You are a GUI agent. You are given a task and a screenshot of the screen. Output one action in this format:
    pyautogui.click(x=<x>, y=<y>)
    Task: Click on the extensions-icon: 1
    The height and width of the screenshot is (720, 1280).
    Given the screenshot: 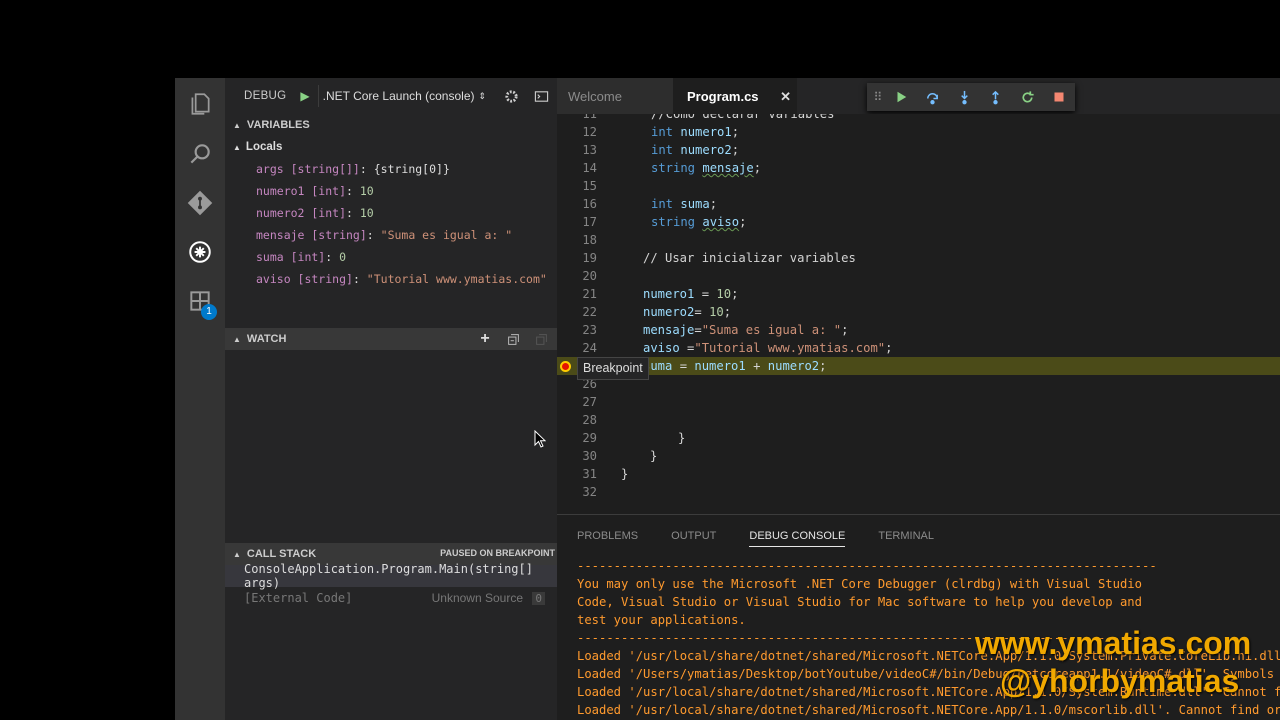 What is the action you would take?
    pyautogui.click(x=200, y=301)
    